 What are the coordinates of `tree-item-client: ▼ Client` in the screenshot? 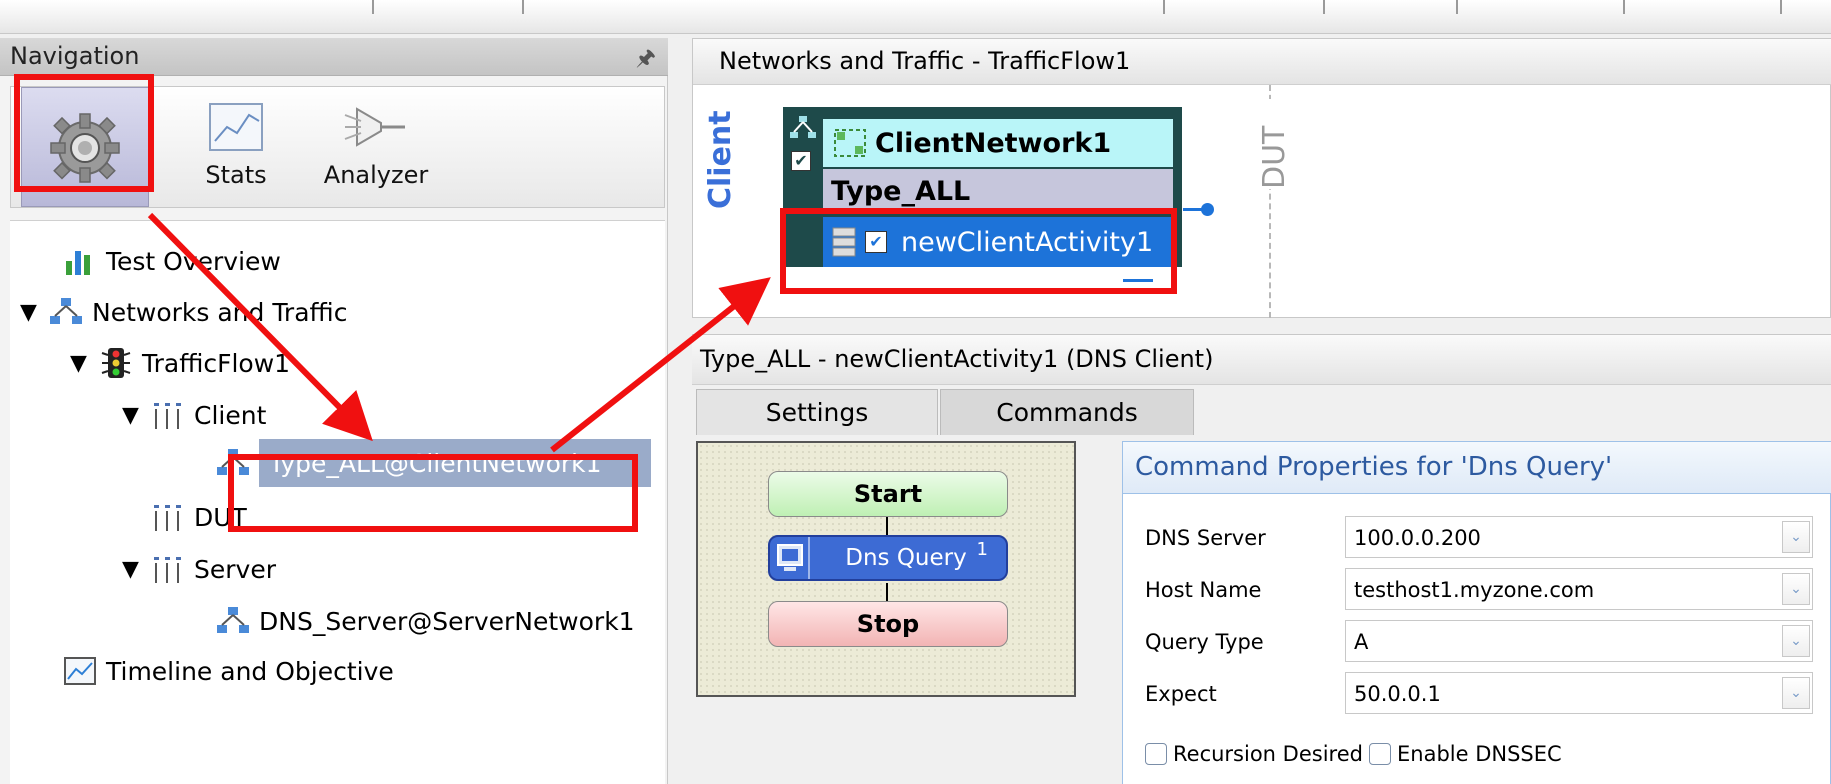 It's located at (194, 415).